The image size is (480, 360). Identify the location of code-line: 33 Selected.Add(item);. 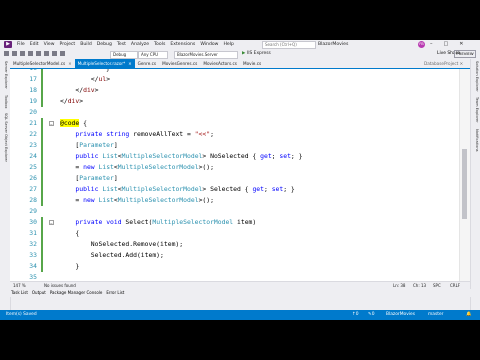
(96, 255).